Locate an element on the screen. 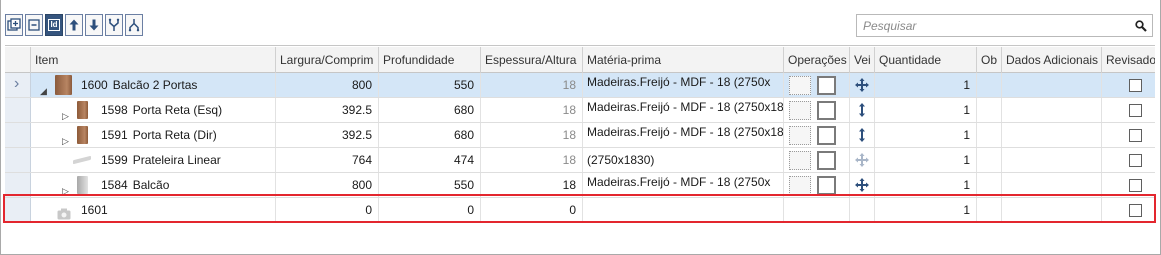  col-header-revisado: Revisado is located at coordinates (1128, 60).